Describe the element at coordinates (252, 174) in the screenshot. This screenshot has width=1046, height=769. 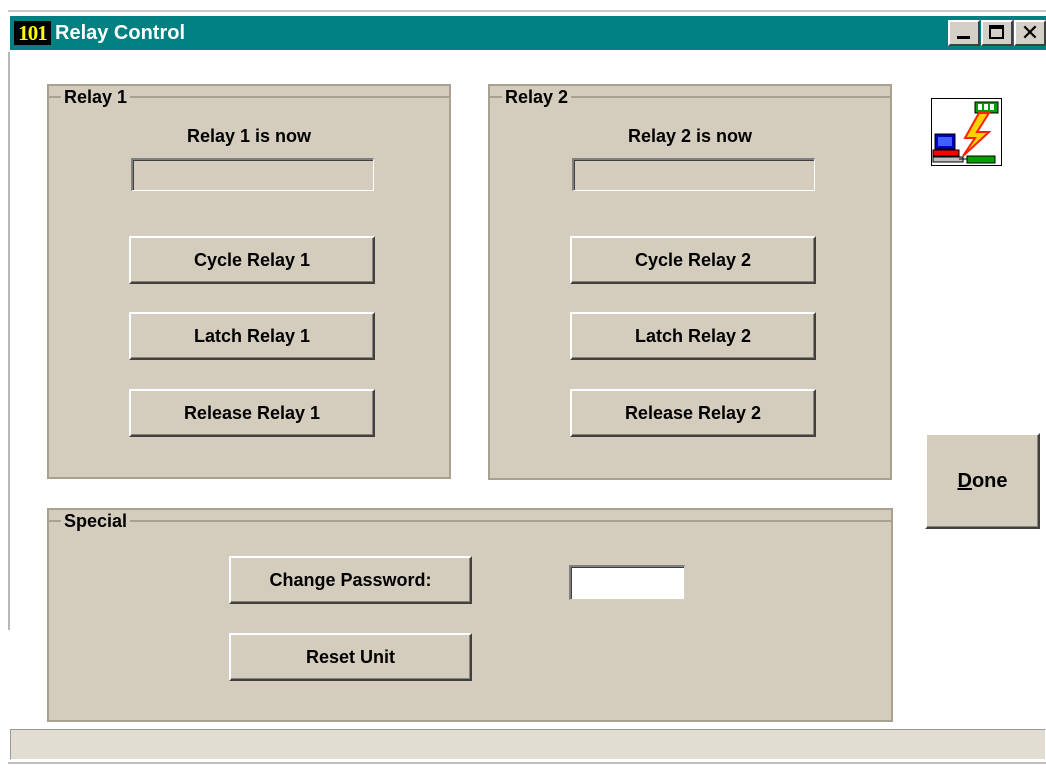
I see `relay-1-status-field` at that location.